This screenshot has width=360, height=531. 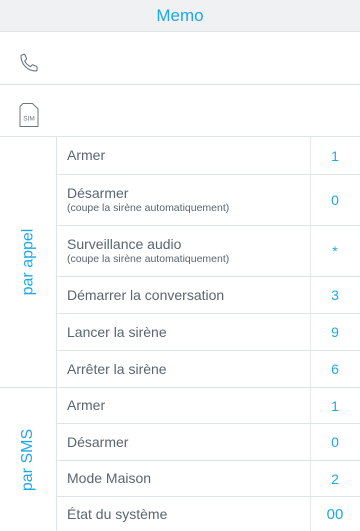 I want to click on command-label: Démarrer la conversation, so click(x=146, y=294).